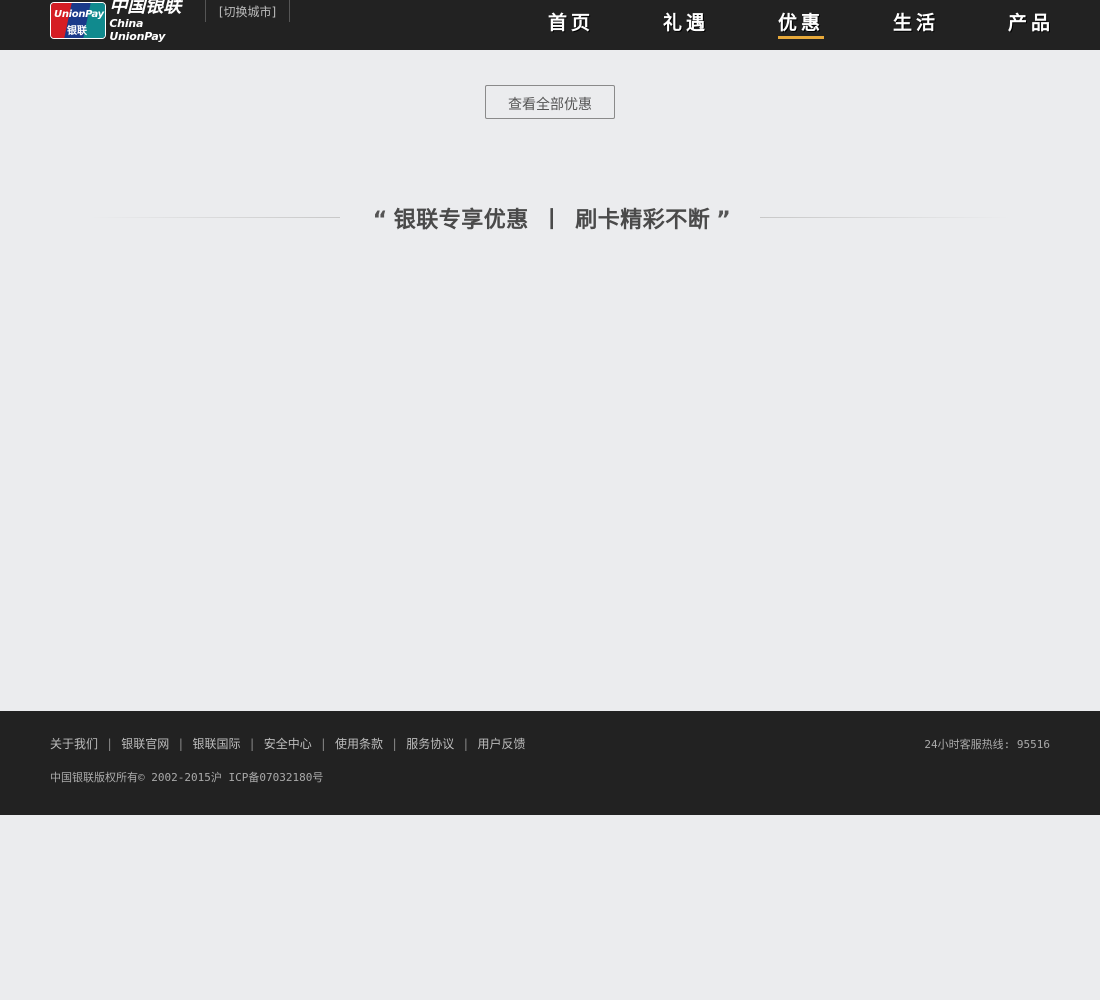 The width and height of the screenshot is (1100, 1000). What do you see at coordinates (724, 220) in the screenshot?
I see `close-quote: ”` at bounding box center [724, 220].